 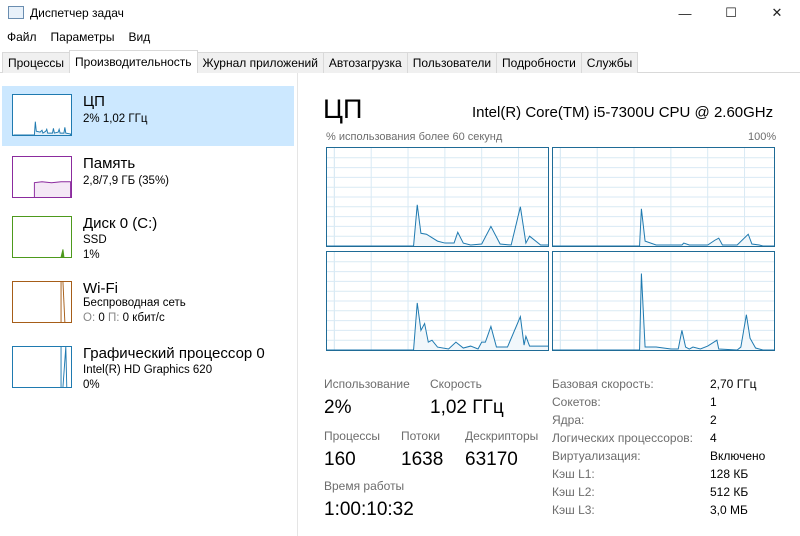 I want to click on send-label: О:, so click(x=89, y=318).